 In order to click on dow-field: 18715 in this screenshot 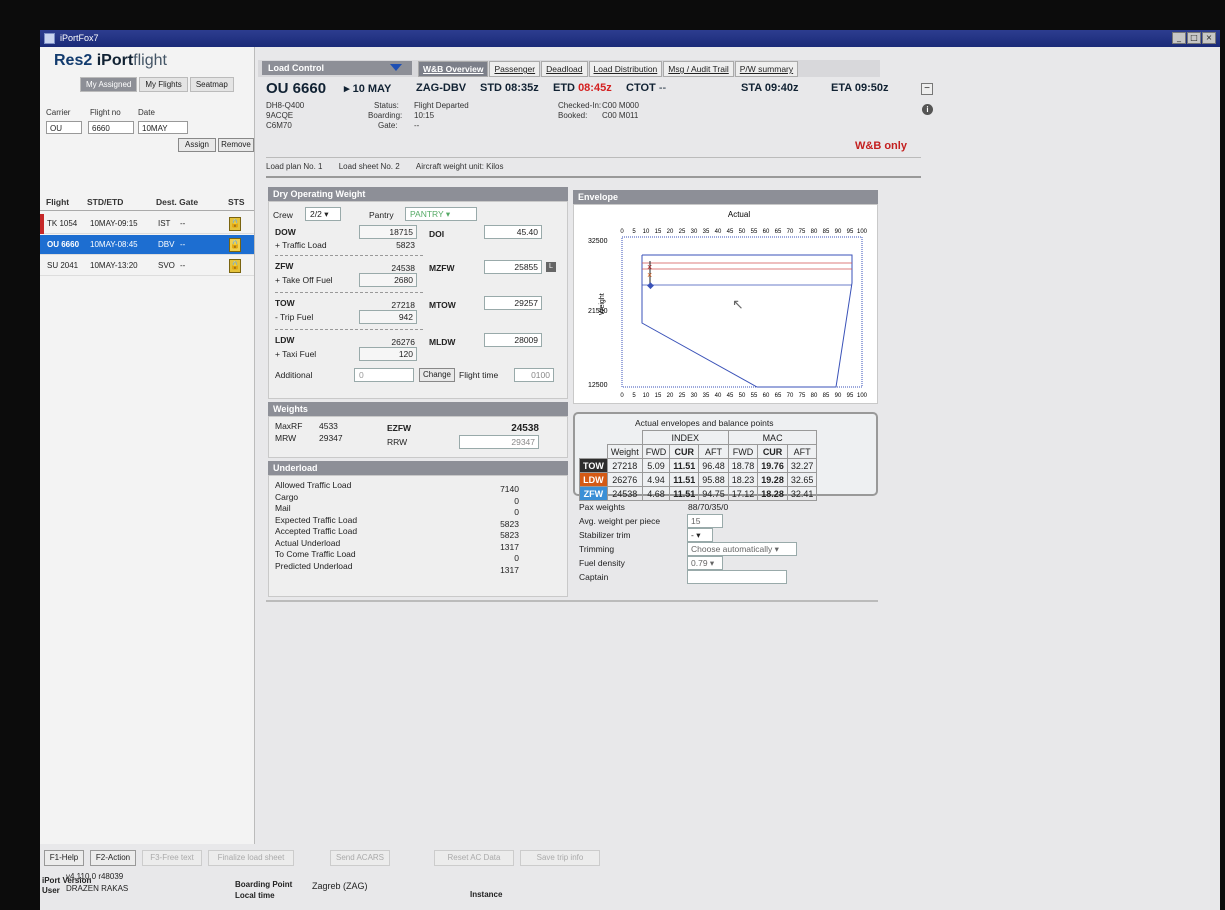, I will do `click(388, 232)`.